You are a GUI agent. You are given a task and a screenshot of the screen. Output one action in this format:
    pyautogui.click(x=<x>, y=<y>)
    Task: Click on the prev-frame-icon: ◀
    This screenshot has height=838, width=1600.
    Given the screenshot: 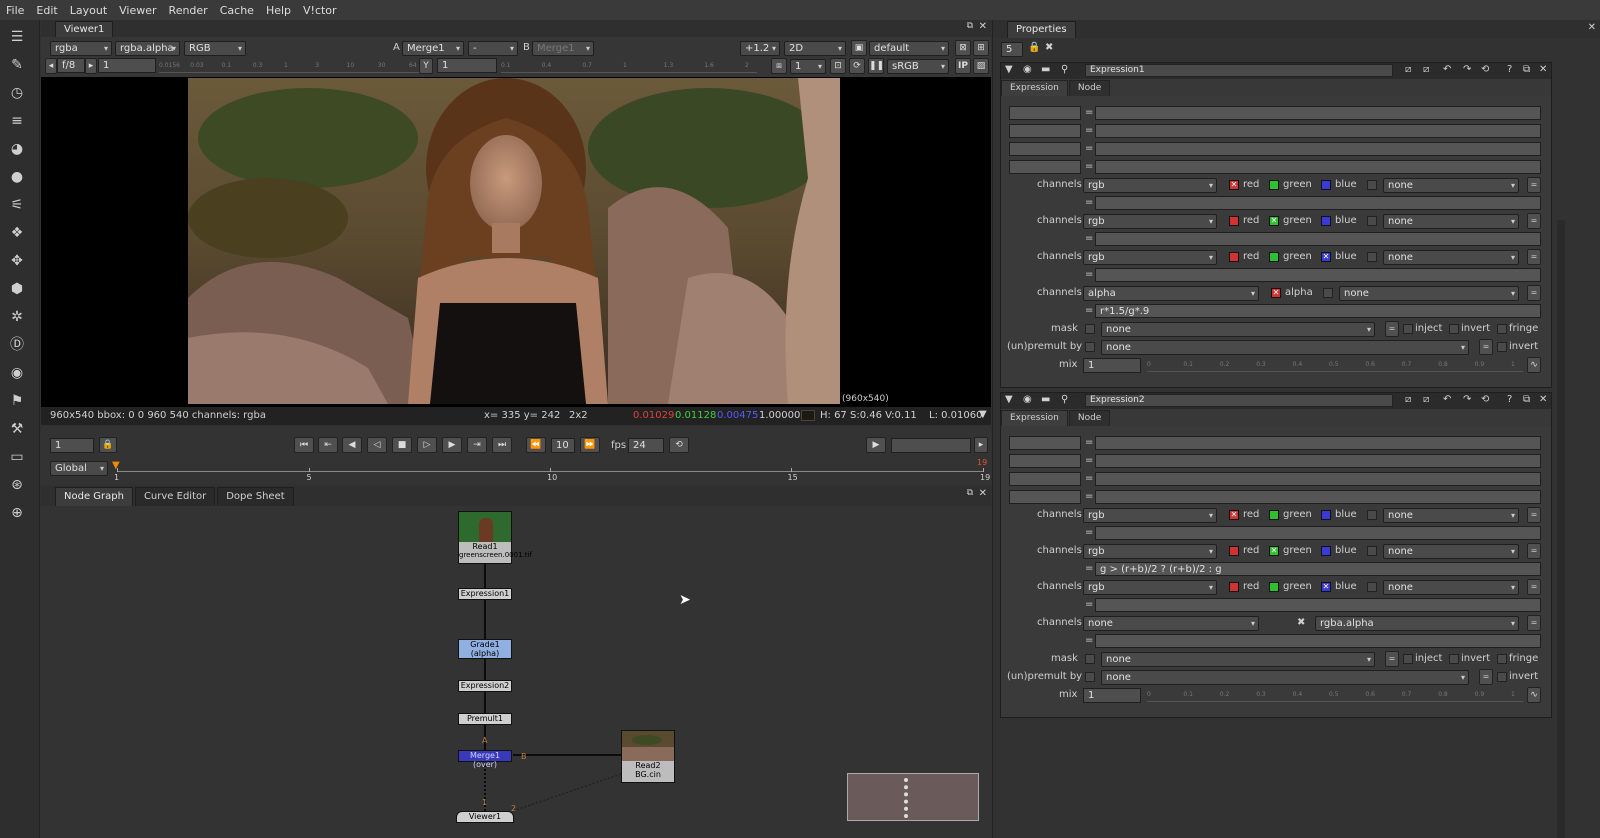 What is the action you would take?
    pyautogui.click(x=352, y=445)
    